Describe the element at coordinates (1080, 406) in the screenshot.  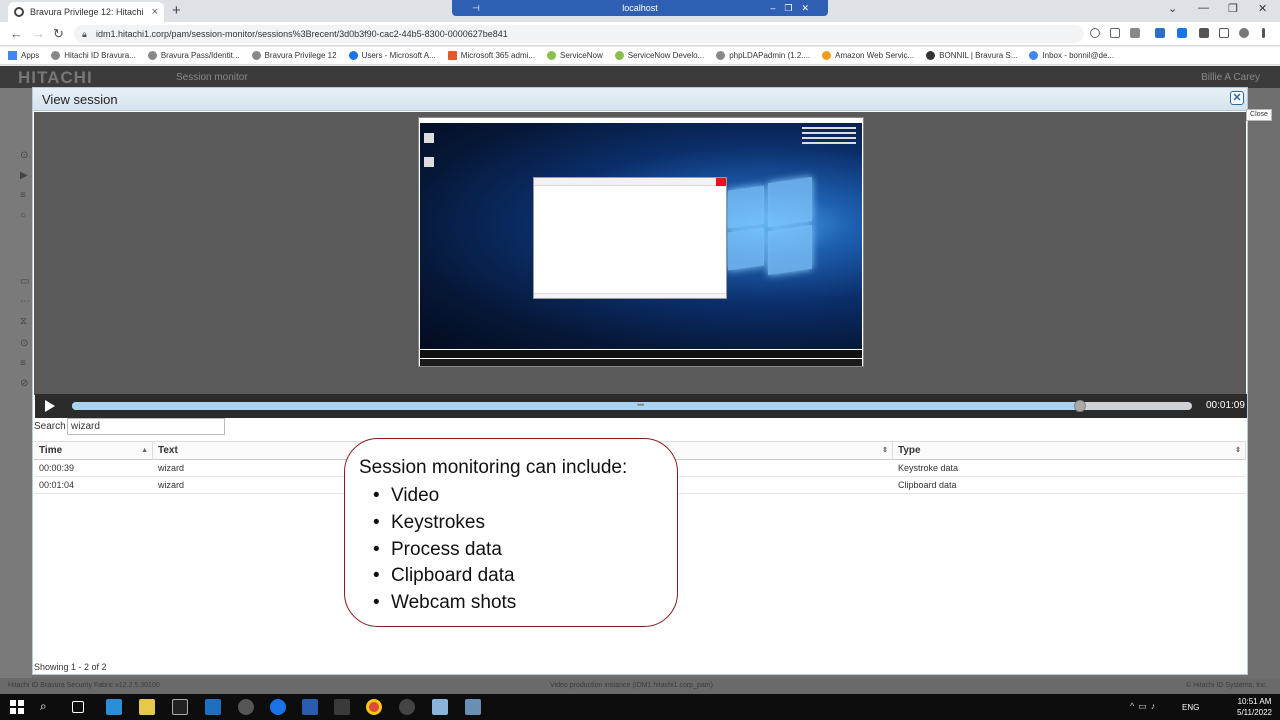
I see `seek-handle` at that location.